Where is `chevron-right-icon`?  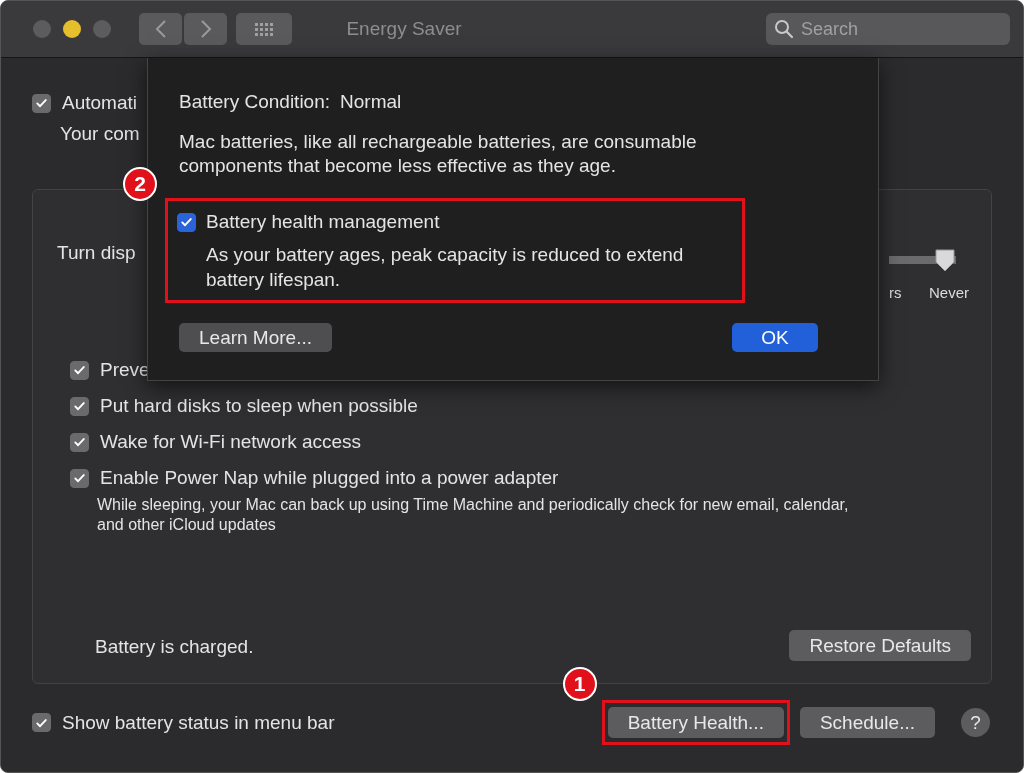 chevron-right-icon is located at coordinates (205, 29).